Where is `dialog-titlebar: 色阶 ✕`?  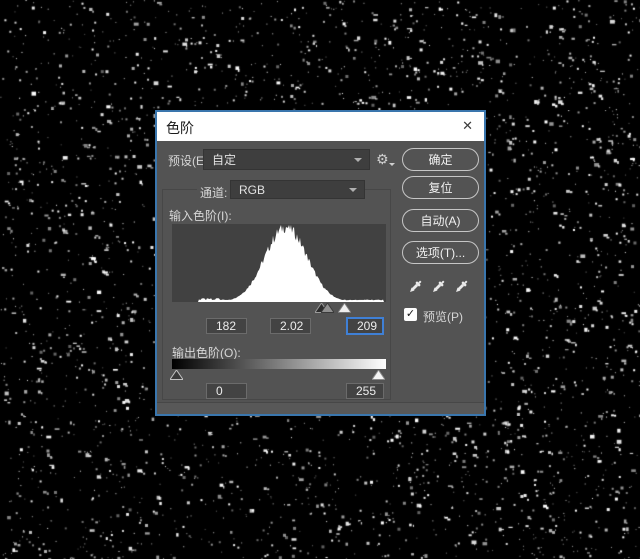 dialog-titlebar: 色阶 ✕ is located at coordinates (320, 126).